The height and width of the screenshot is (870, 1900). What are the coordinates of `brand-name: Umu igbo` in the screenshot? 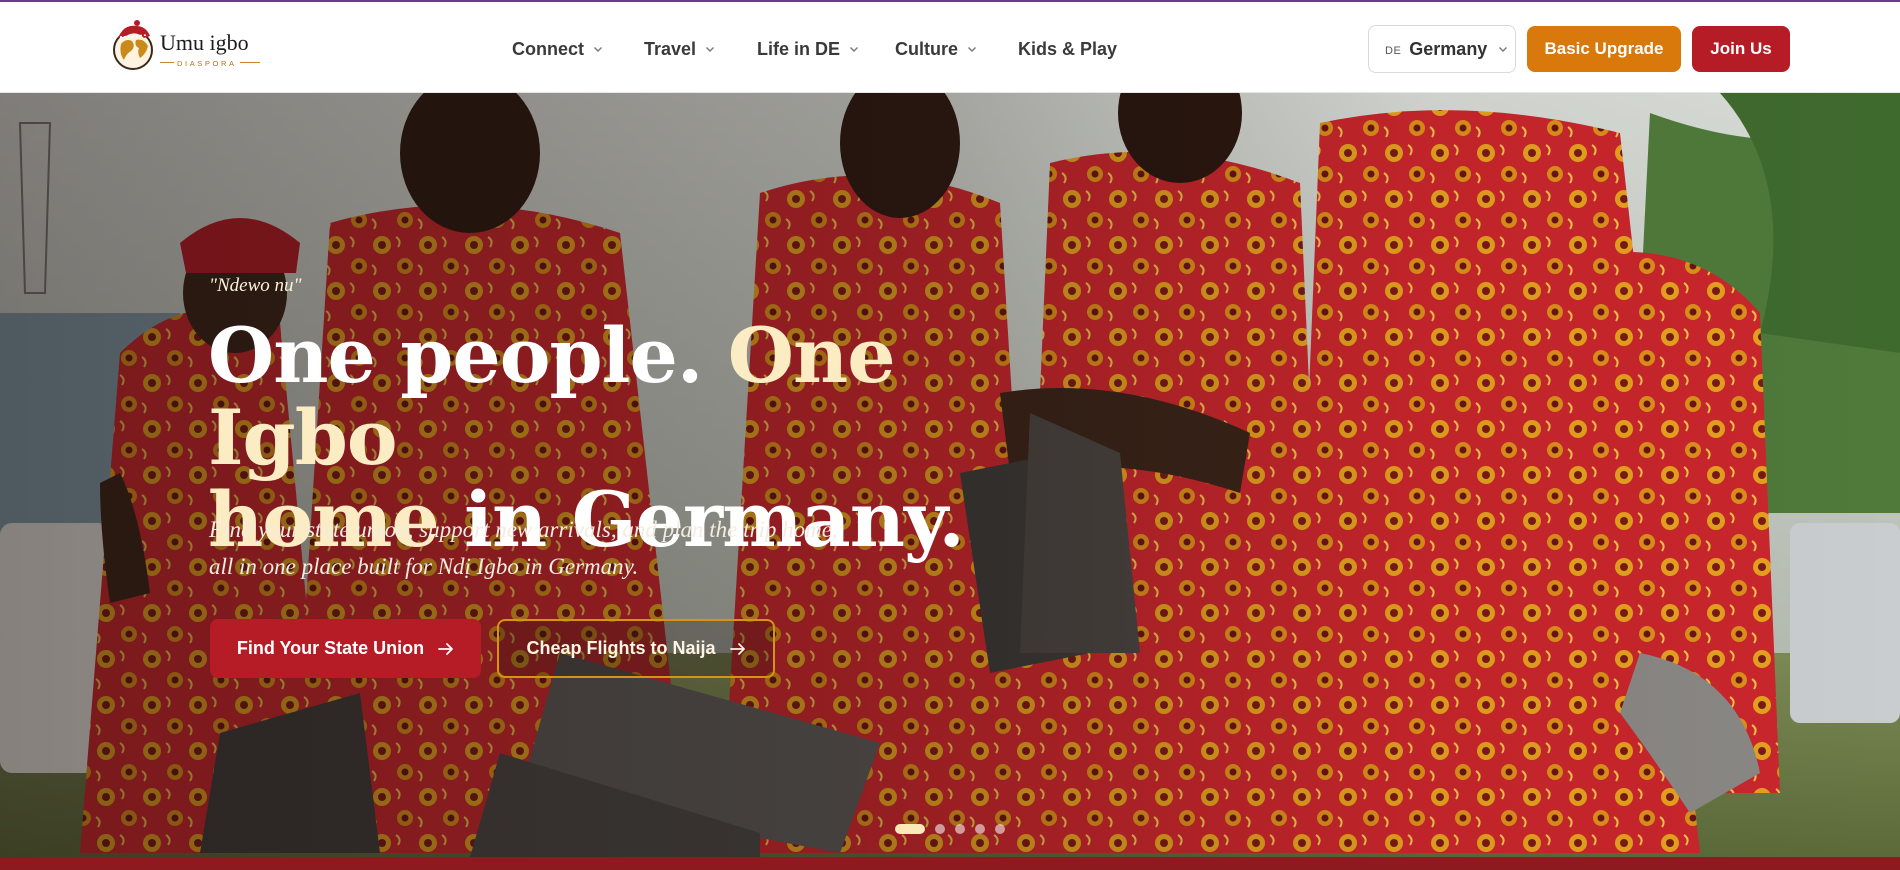 It's located at (204, 42).